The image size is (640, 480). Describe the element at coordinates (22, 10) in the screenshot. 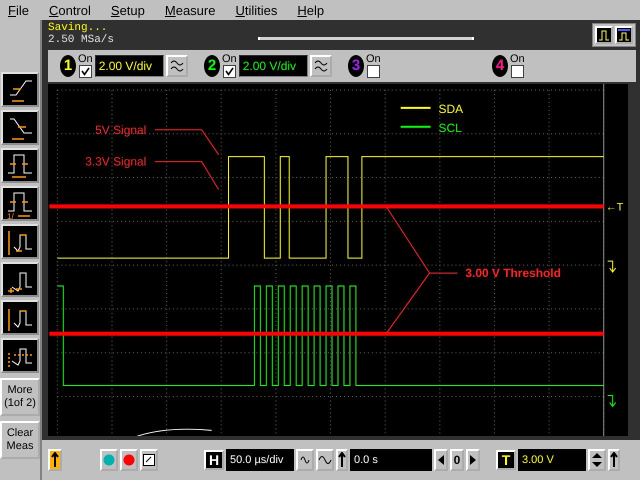

I see `menu-item: File` at that location.